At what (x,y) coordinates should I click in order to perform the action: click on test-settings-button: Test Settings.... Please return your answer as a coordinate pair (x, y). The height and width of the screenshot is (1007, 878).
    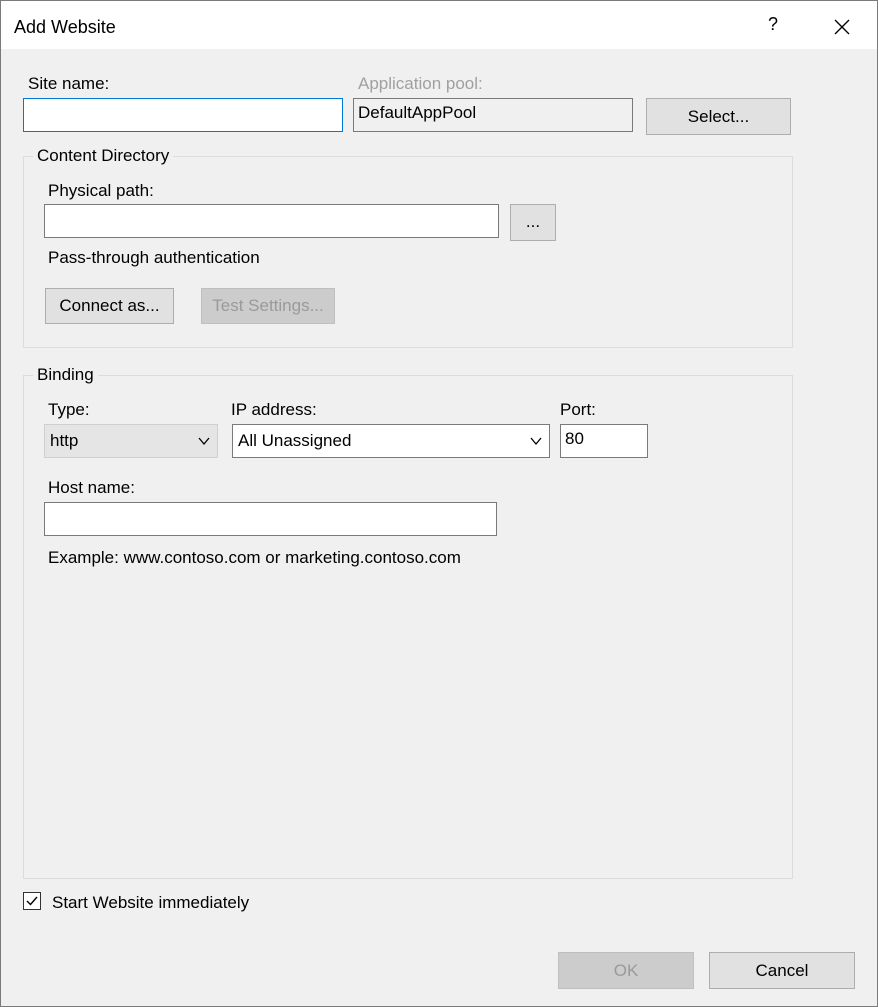
    Looking at the image, I should click on (268, 306).